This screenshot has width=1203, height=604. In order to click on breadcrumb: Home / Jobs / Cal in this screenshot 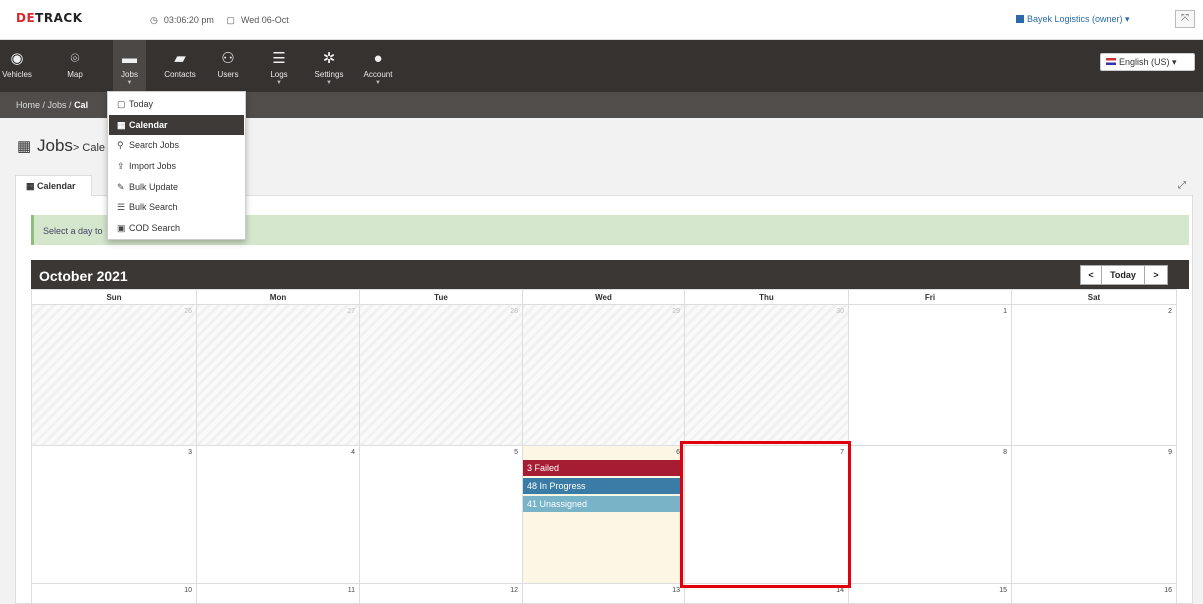, I will do `click(52, 105)`.